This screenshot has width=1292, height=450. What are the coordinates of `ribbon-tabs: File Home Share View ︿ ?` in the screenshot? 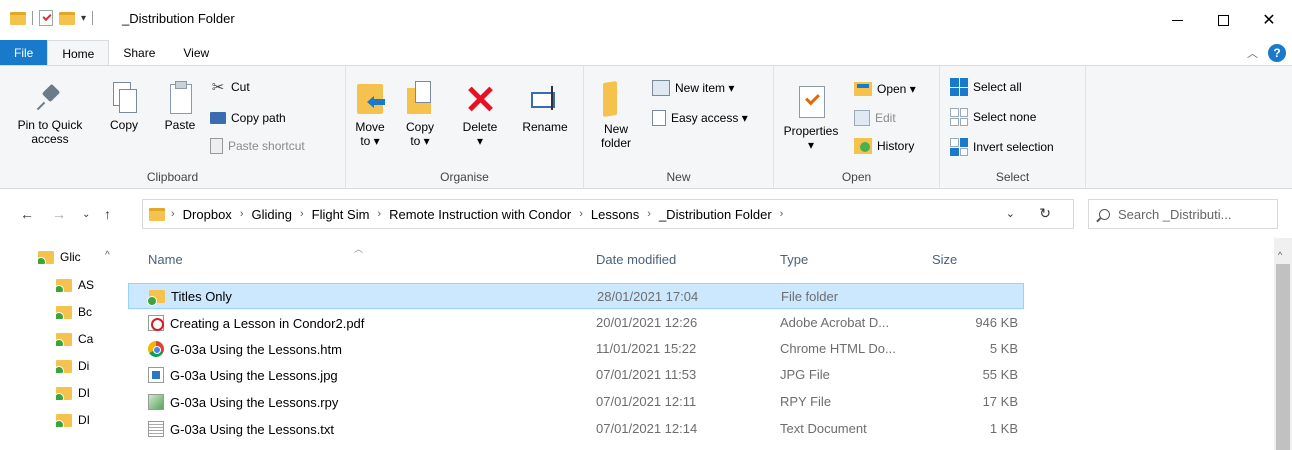 It's located at (646, 53).